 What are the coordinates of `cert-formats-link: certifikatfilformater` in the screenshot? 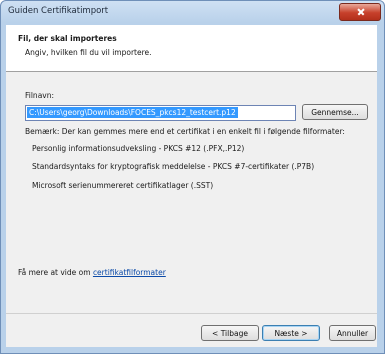 It's located at (129, 272).